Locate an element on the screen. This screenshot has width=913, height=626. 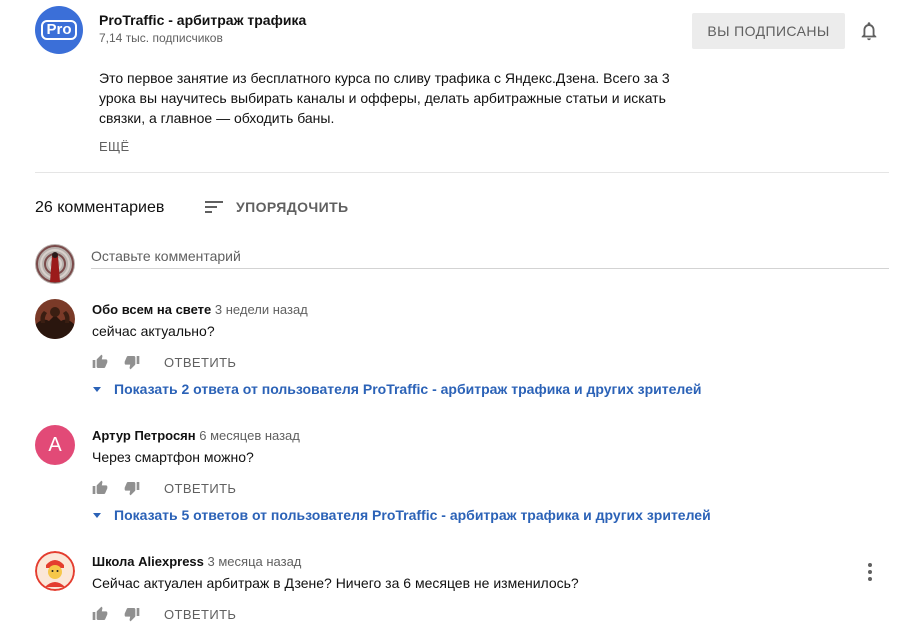
channel-name: ProTraffic - арбитраж трафика is located at coordinates (202, 20).